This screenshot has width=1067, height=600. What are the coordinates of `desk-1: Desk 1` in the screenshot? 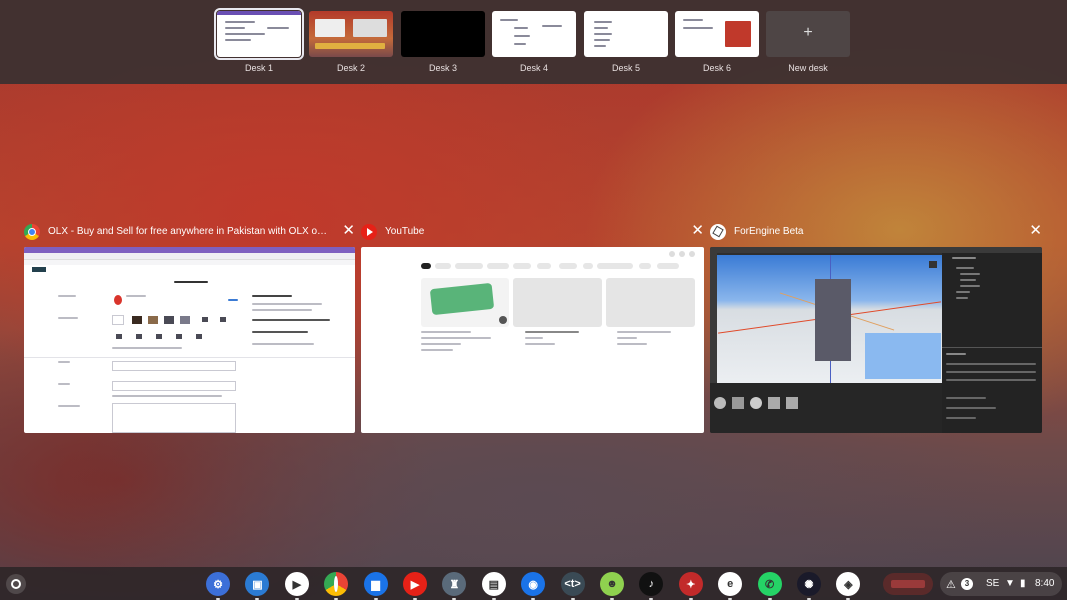 It's located at (259, 40).